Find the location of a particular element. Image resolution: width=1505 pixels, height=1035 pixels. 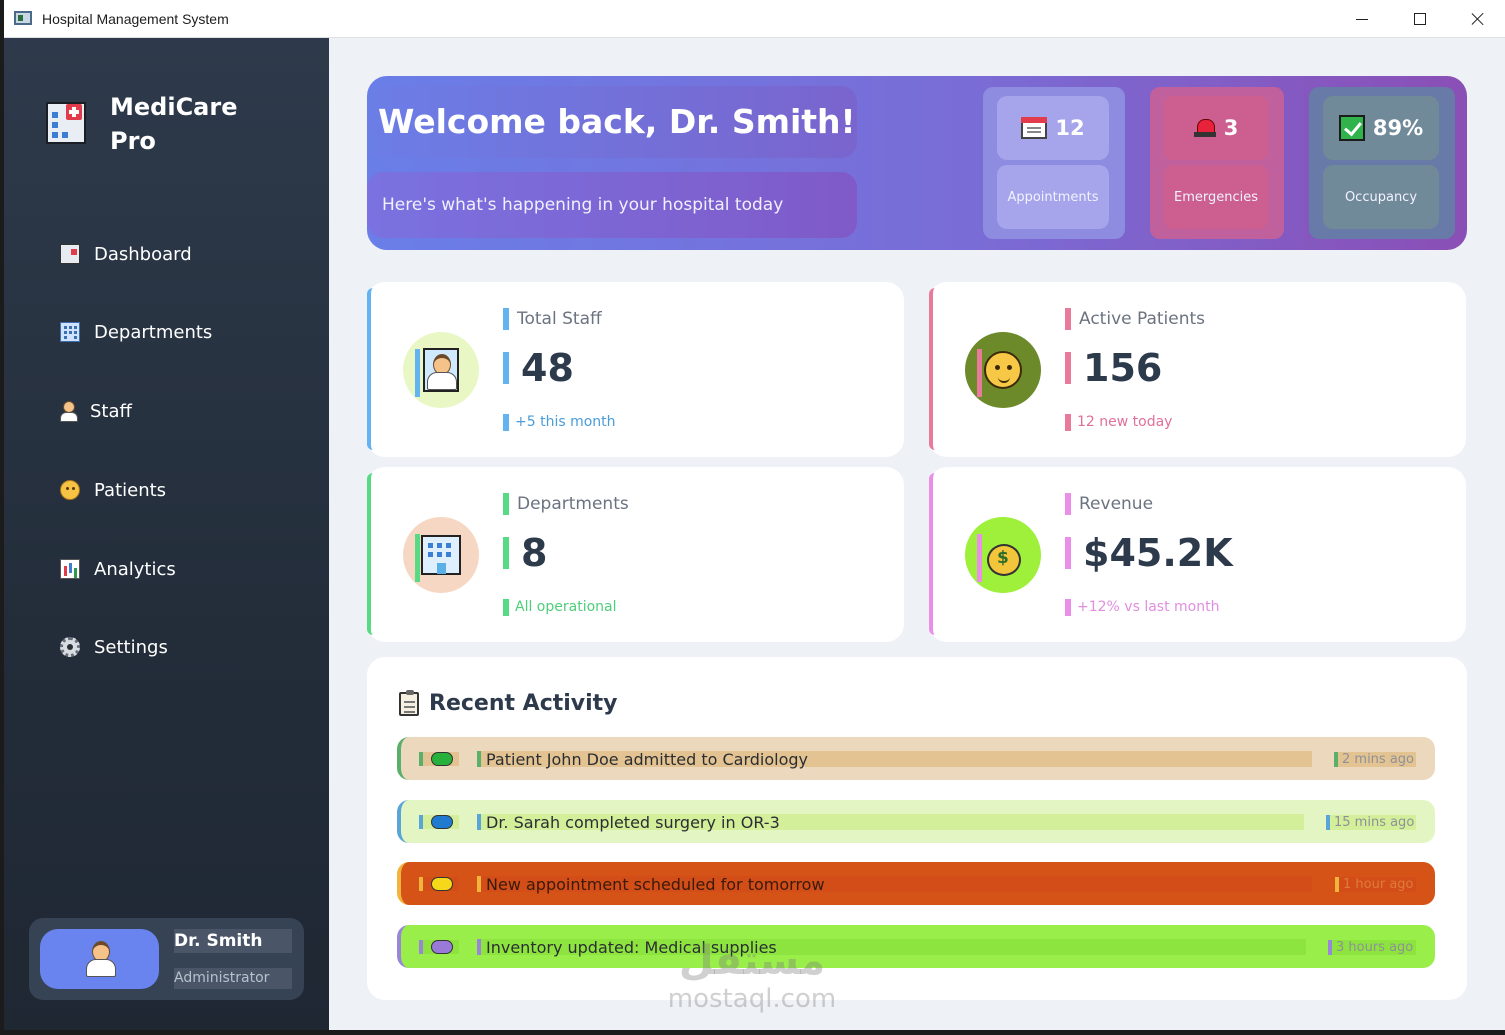

activity-time: 15 mins ago is located at coordinates (1371, 822).